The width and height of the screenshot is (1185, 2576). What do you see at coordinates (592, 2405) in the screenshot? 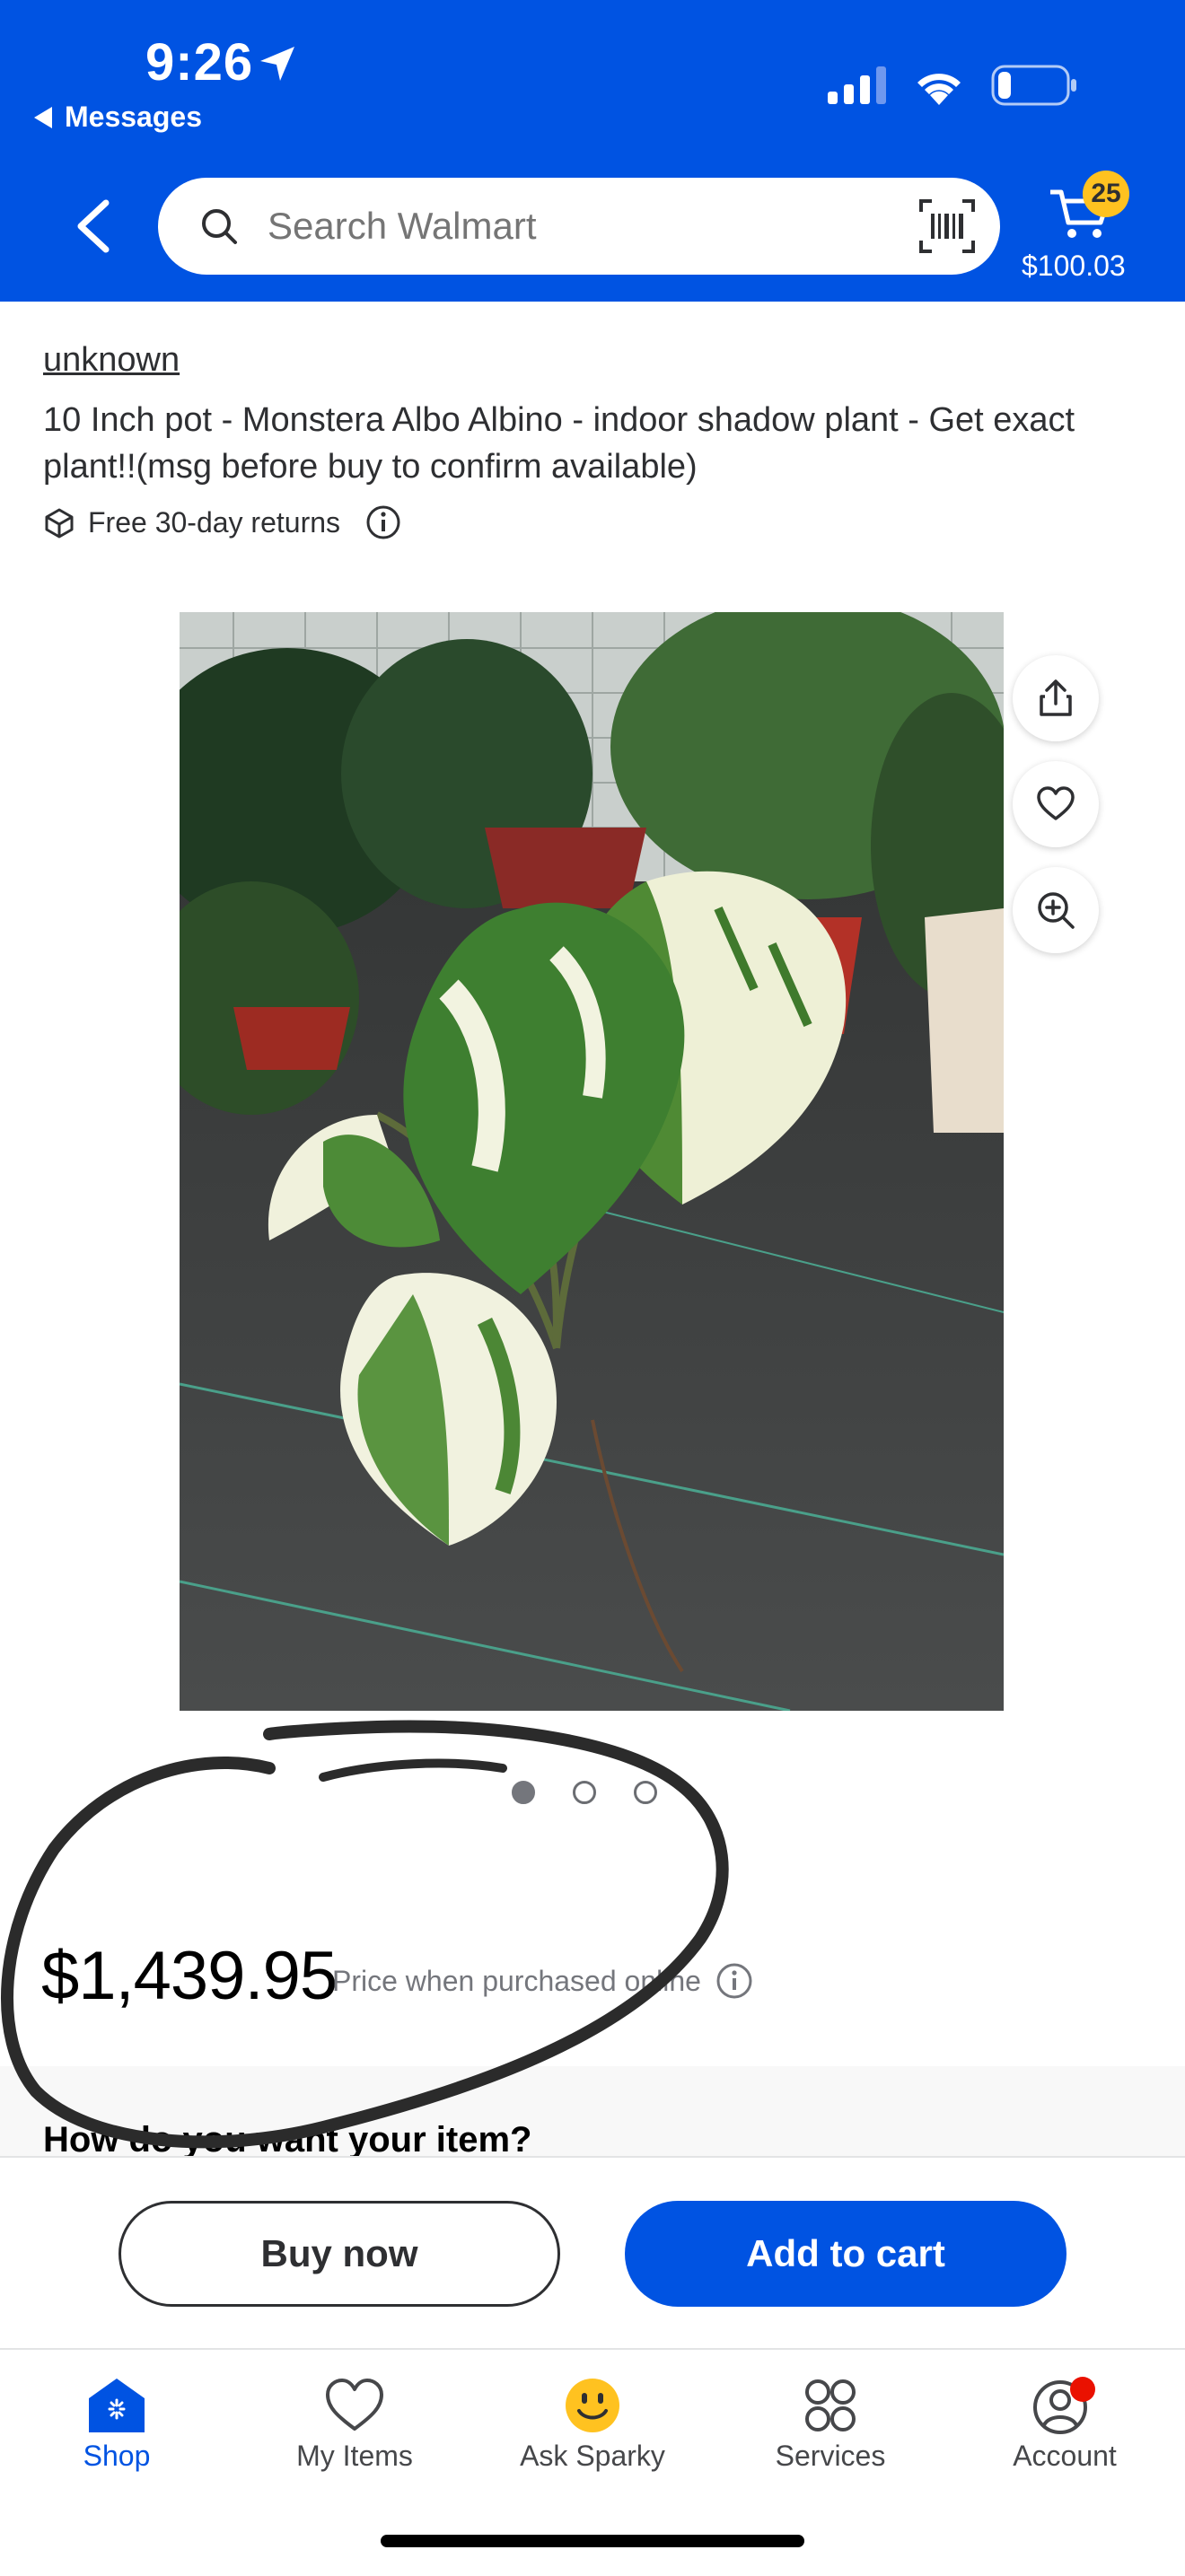
I see `sparky-icon` at bounding box center [592, 2405].